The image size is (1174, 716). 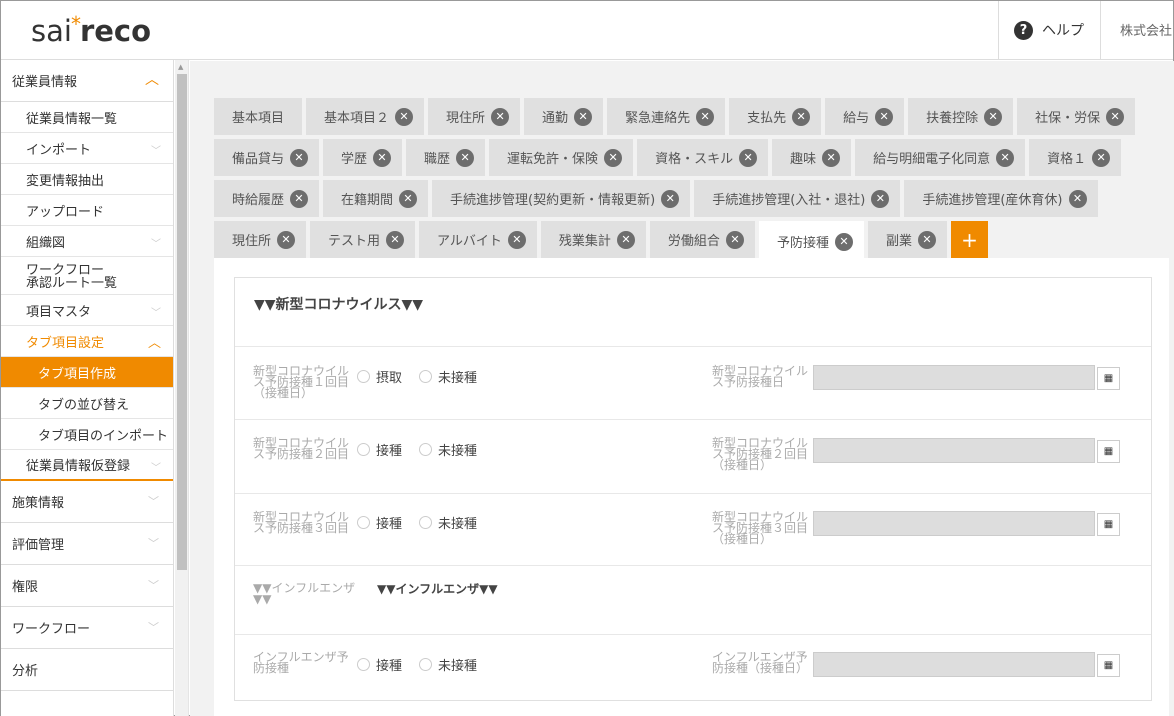 I want to click on tab: 運転免許・保険 ✕, so click(x=561, y=157).